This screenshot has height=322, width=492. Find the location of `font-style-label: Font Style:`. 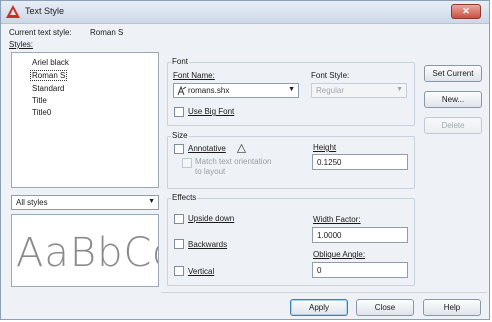

font-style-label: Font Style: is located at coordinates (330, 75).